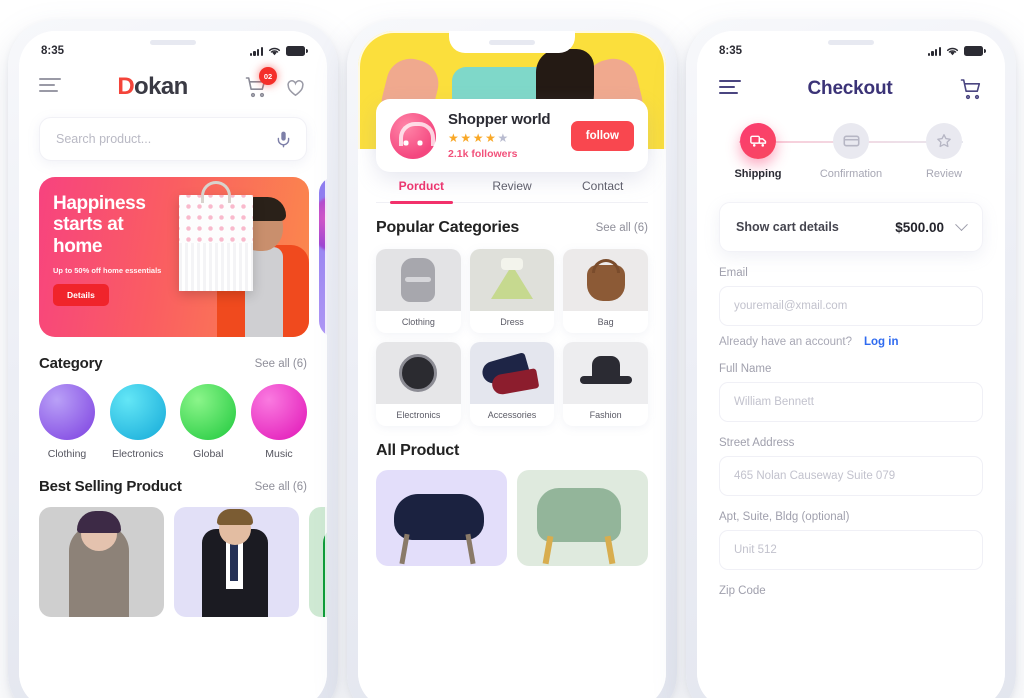 The image size is (1024, 698). What do you see at coordinates (278, 422) in the screenshot?
I see `category-item-music: Music` at bounding box center [278, 422].